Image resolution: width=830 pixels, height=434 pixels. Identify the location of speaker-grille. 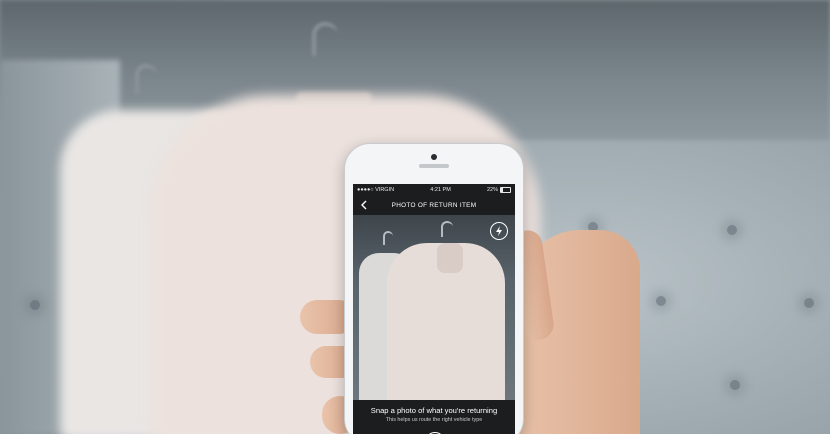
(434, 166).